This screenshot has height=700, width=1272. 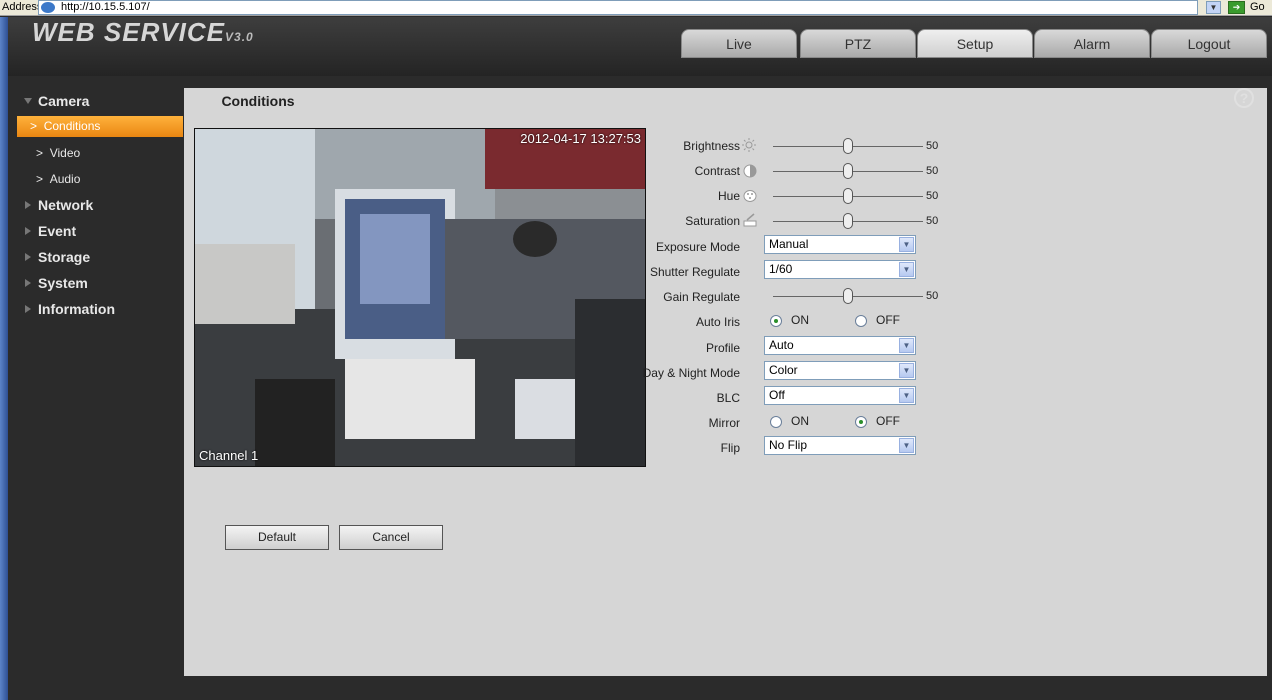 I want to click on go-arrow-icon: ➔, so click(x=1236, y=7).